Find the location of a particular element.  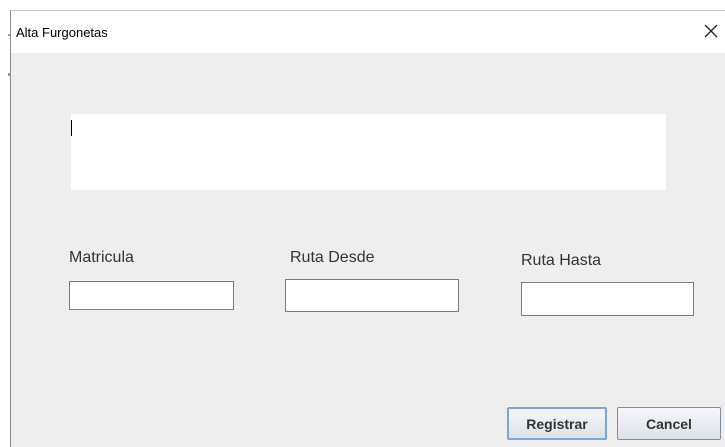

text-caret is located at coordinates (71, 128).